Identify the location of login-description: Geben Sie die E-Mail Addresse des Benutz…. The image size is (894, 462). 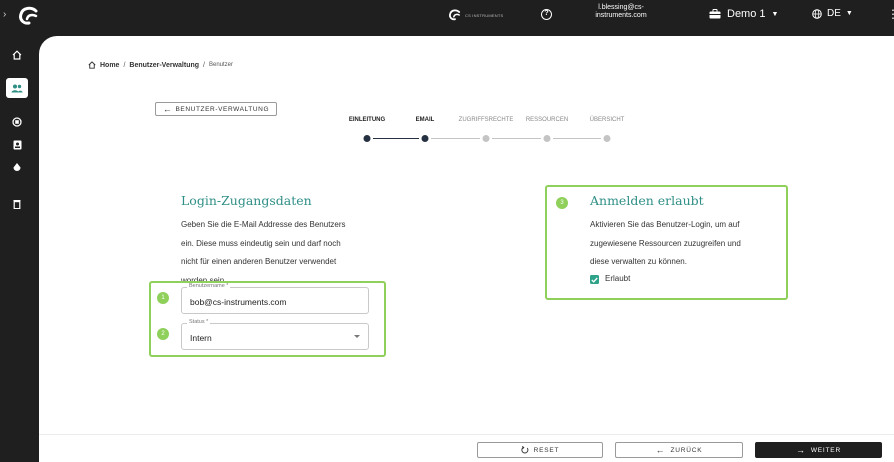
(291, 249).